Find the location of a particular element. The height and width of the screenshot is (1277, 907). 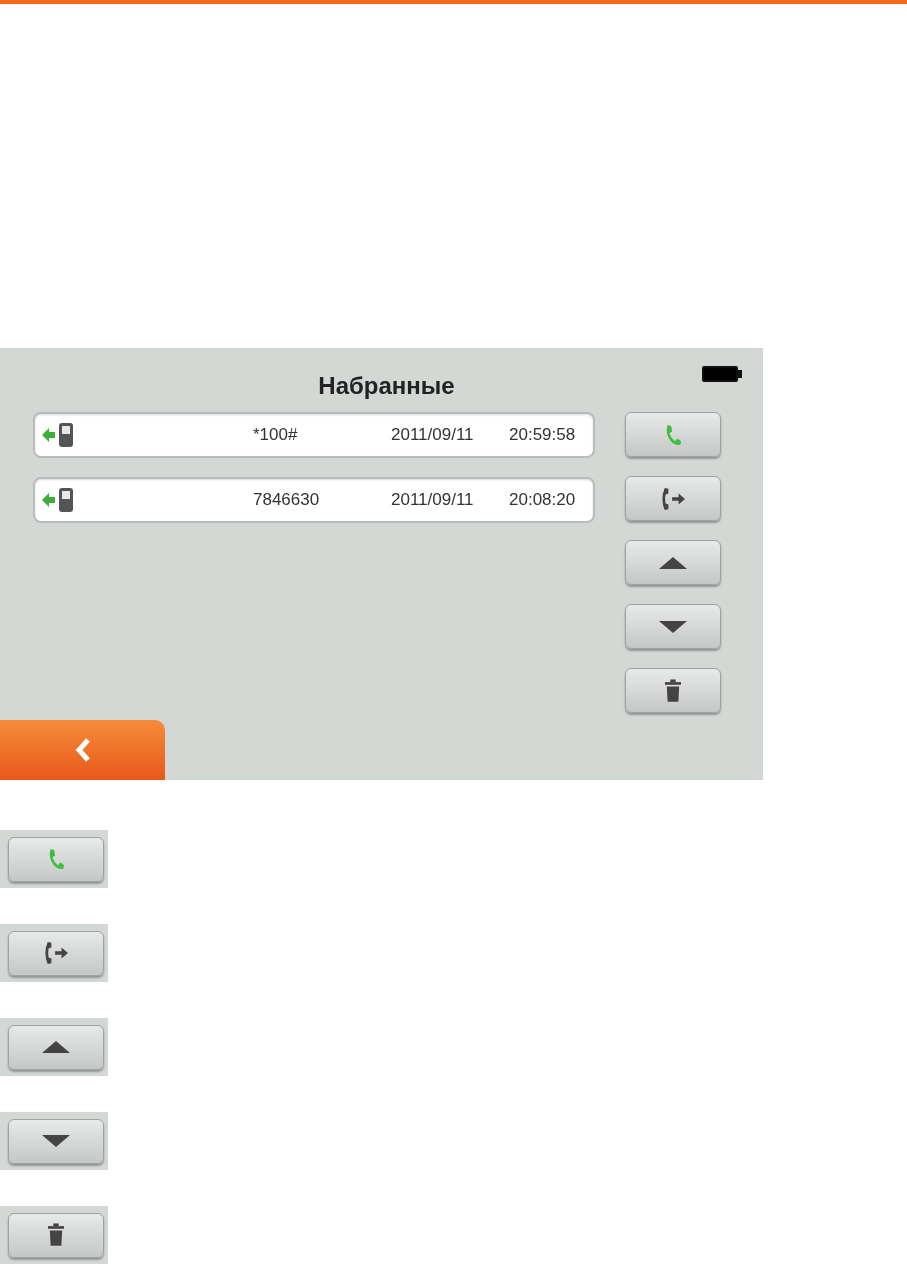

phone-number: *100# is located at coordinates (276, 435).